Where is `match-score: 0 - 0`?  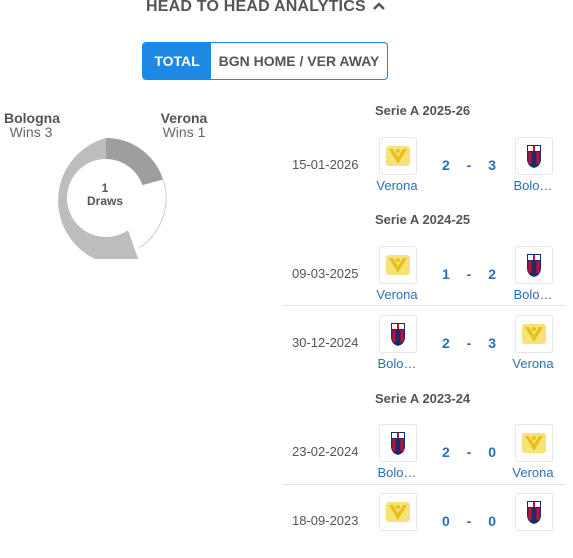 match-score: 0 - 0 is located at coordinates (469, 521).